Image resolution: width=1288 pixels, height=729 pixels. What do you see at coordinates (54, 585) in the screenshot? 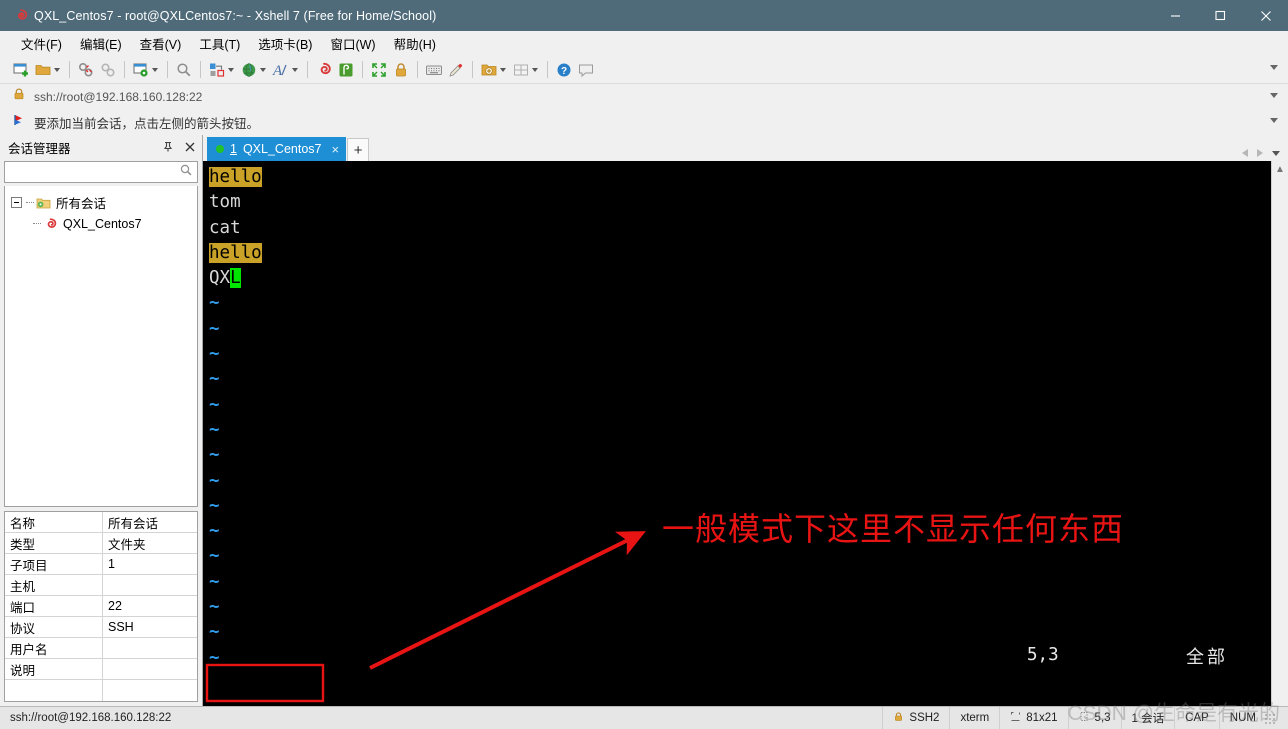
I see `prop-key: 主机` at bounding box center [54, 585].